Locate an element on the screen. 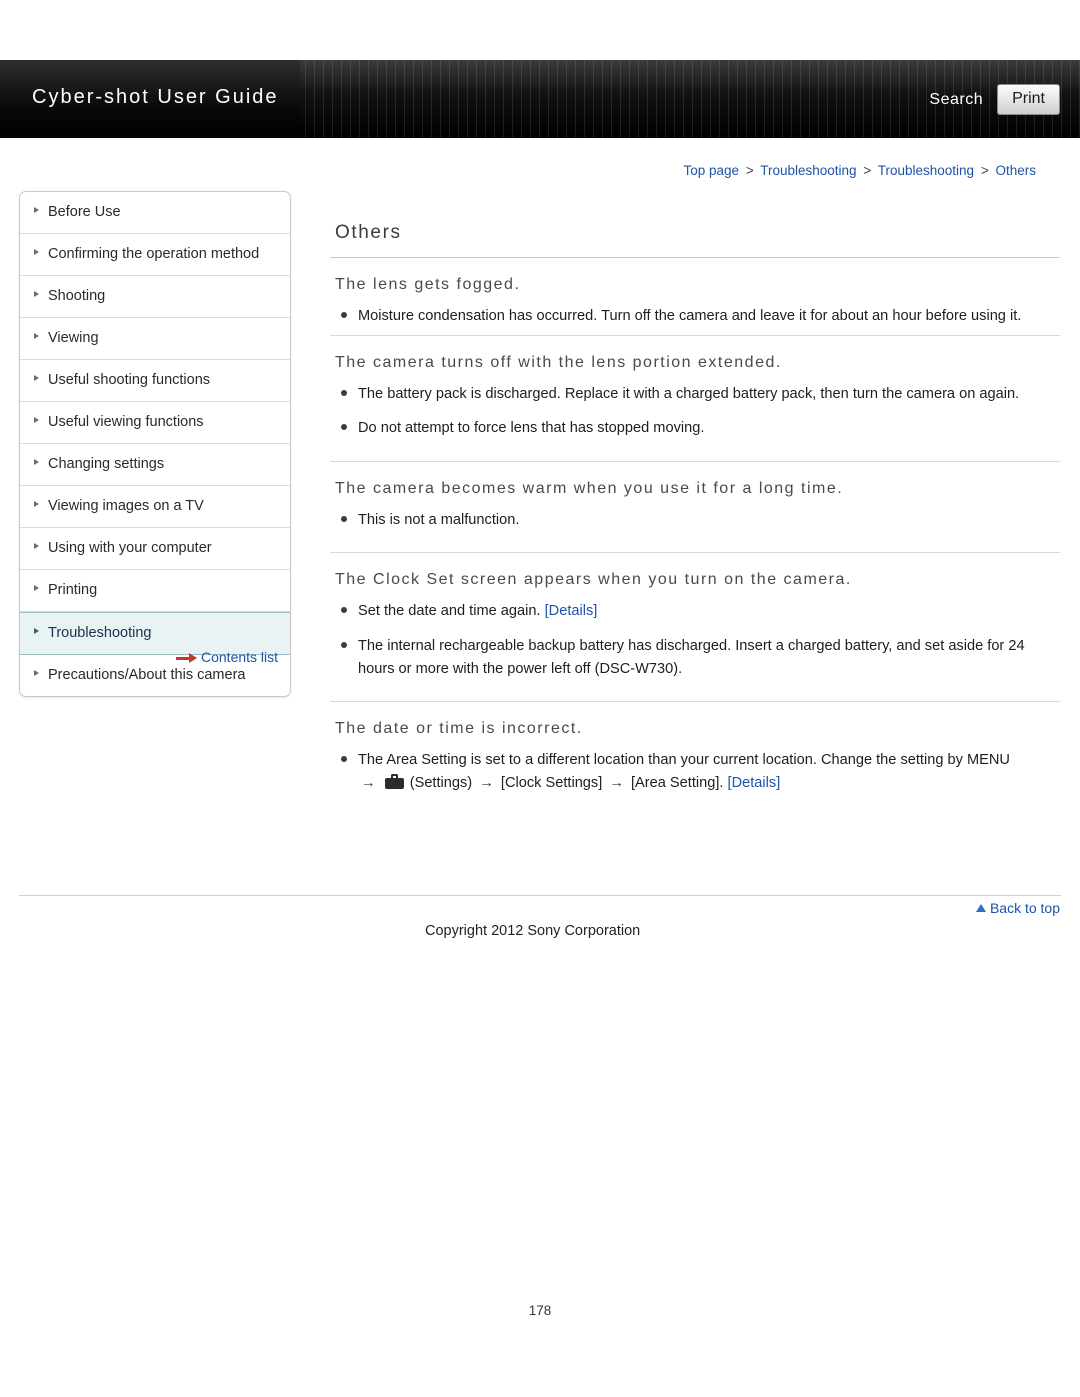 The height and width of the screenshot is (1397, 1080). breadcrumb-item-troubleshooting-2: Troubleshooting is located at coordinates (926, 170).